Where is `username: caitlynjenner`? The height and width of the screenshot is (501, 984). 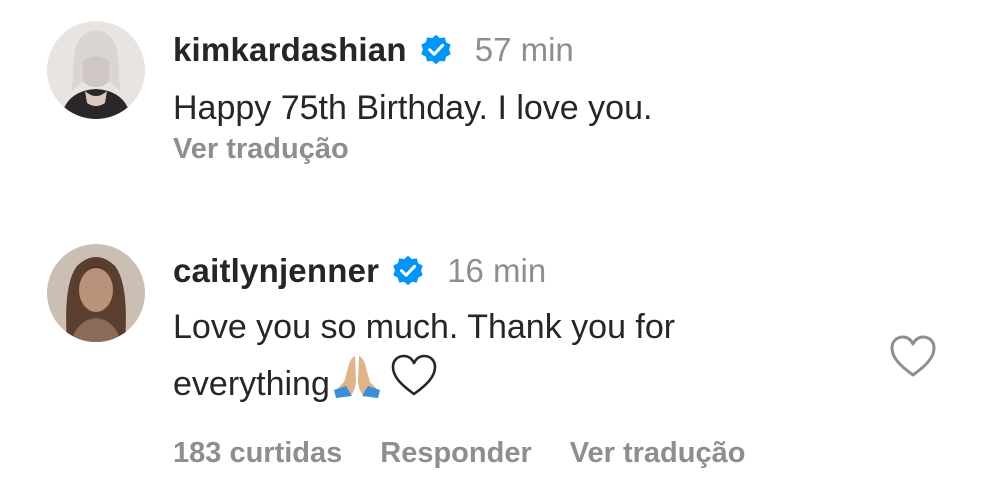
username: caitlynjenner is located at coordinates (276, 271).